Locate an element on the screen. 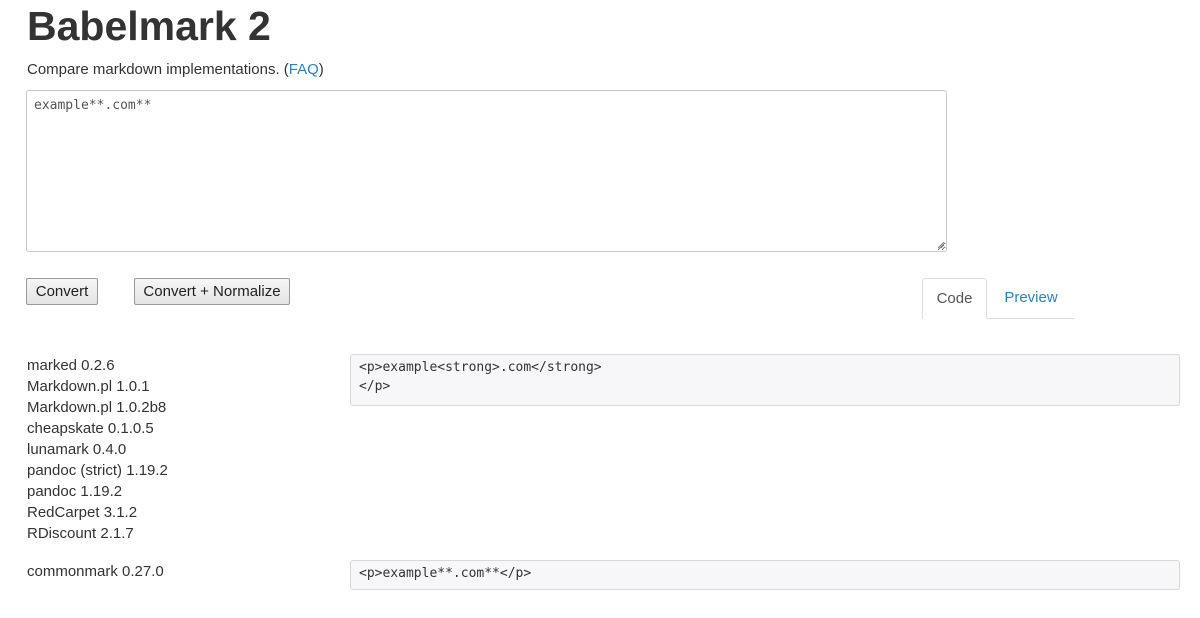  implementation-name: lunamark 0.4.0 is located at coordinates (77, 449).